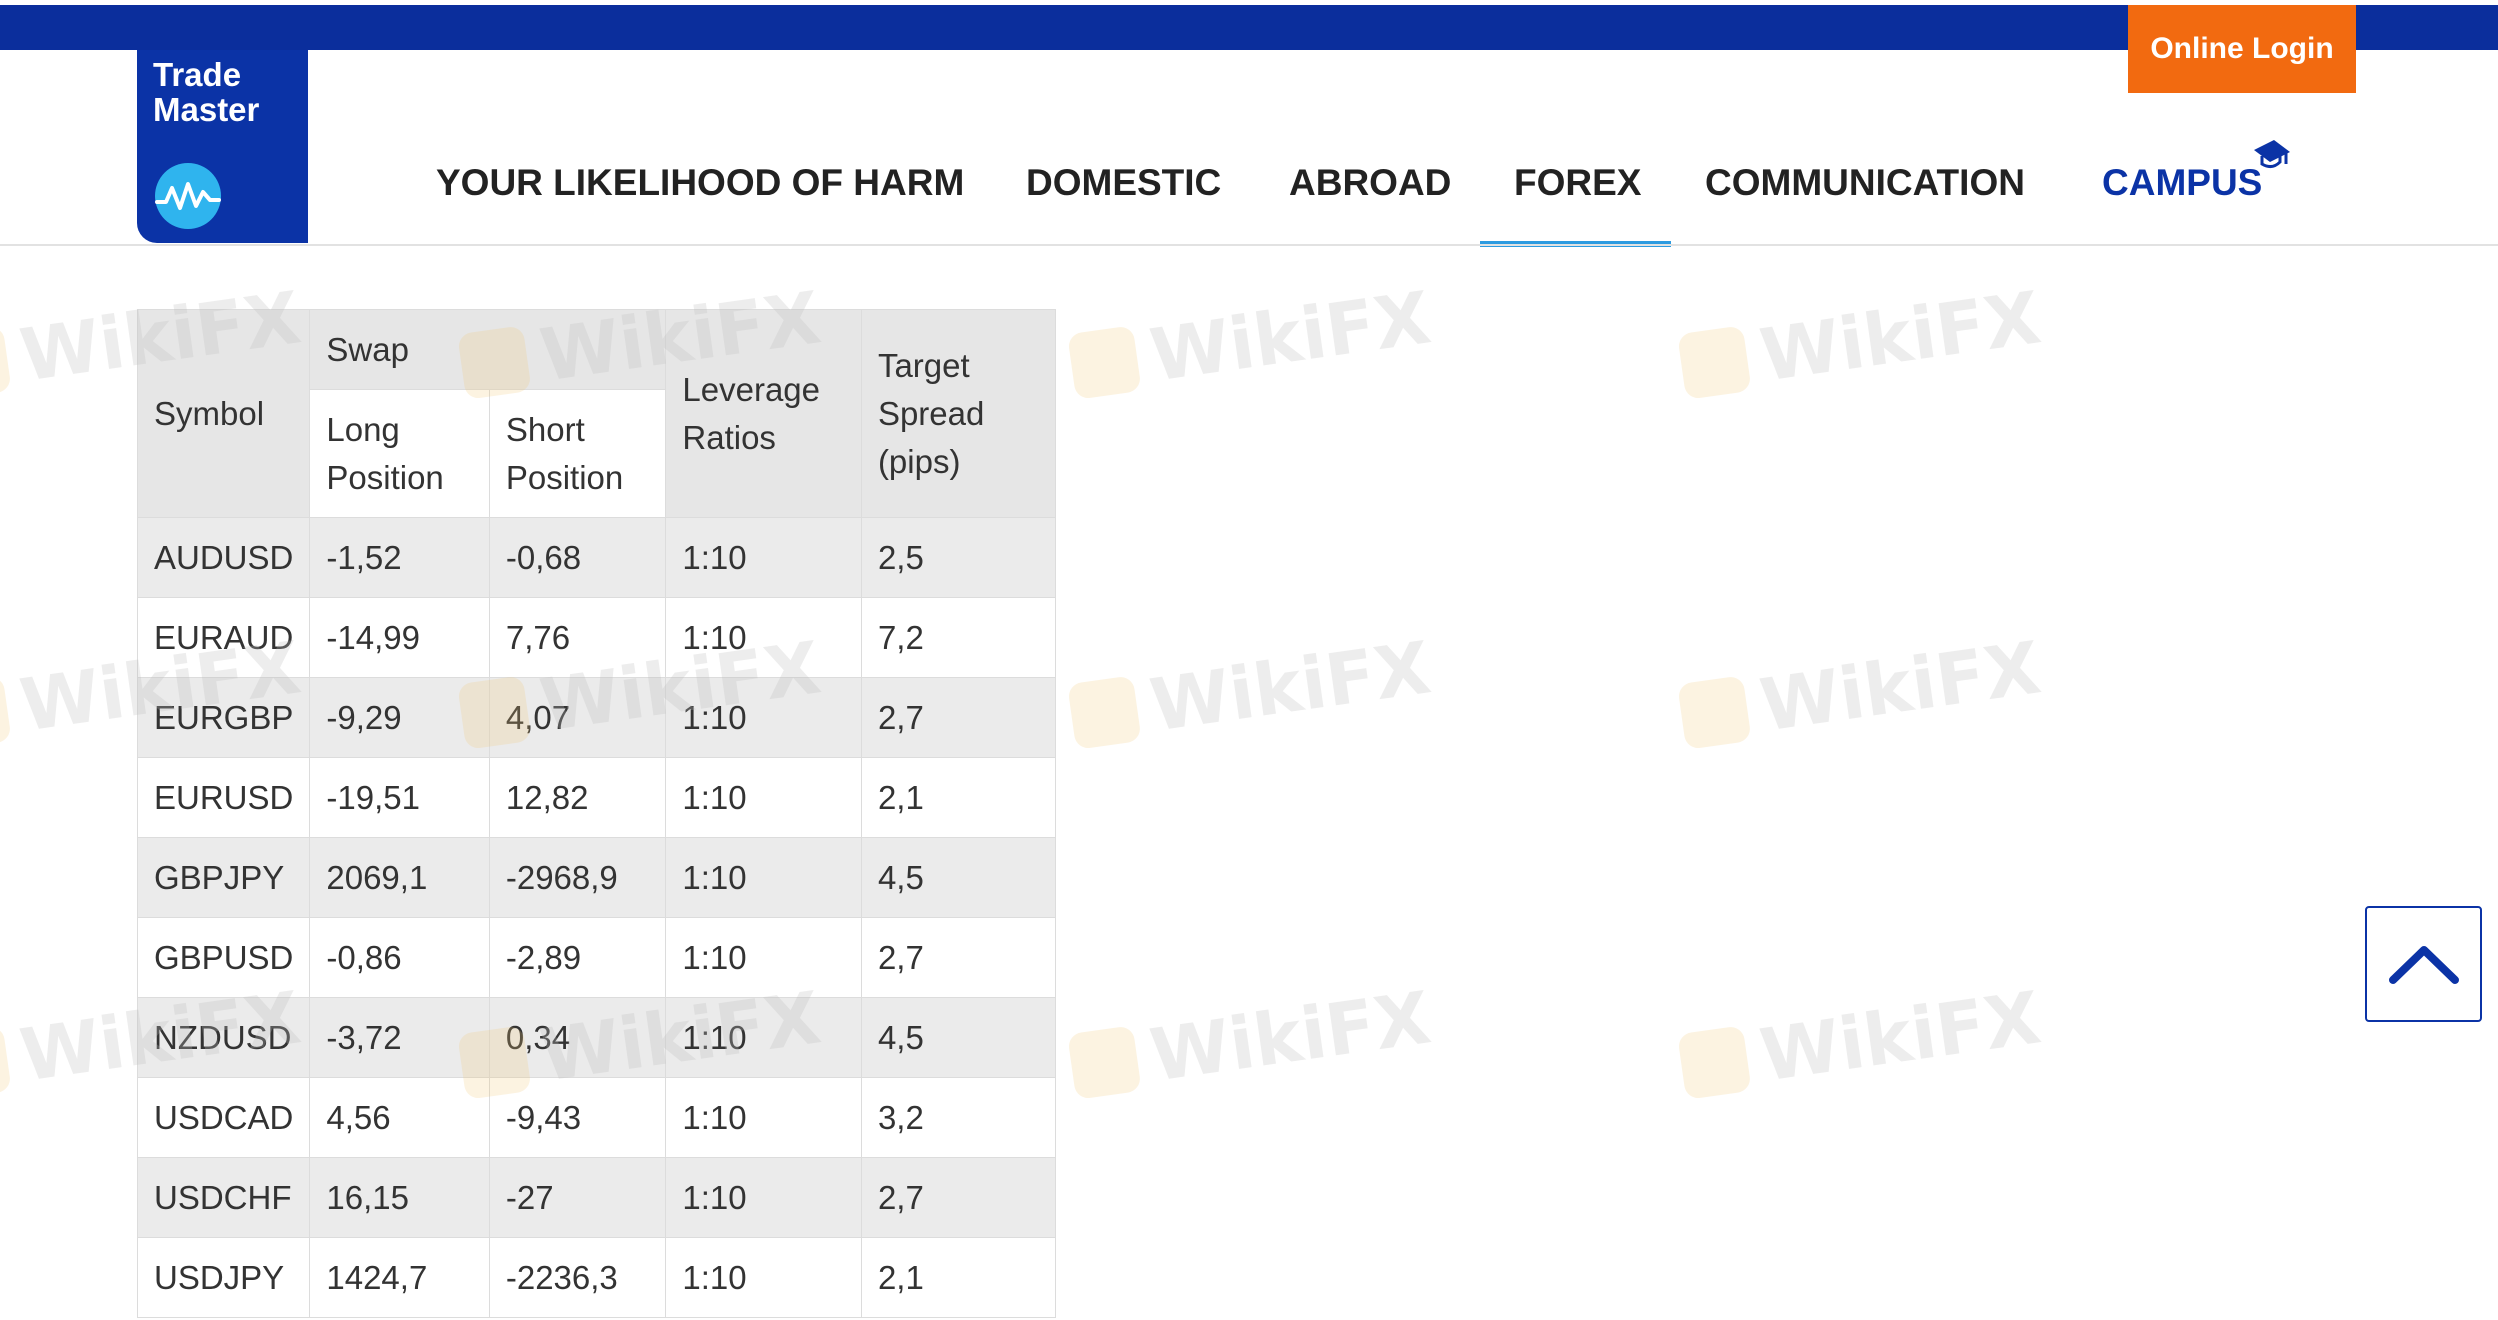  I want to click on cell-long: 4,56, so click(399, 1117).